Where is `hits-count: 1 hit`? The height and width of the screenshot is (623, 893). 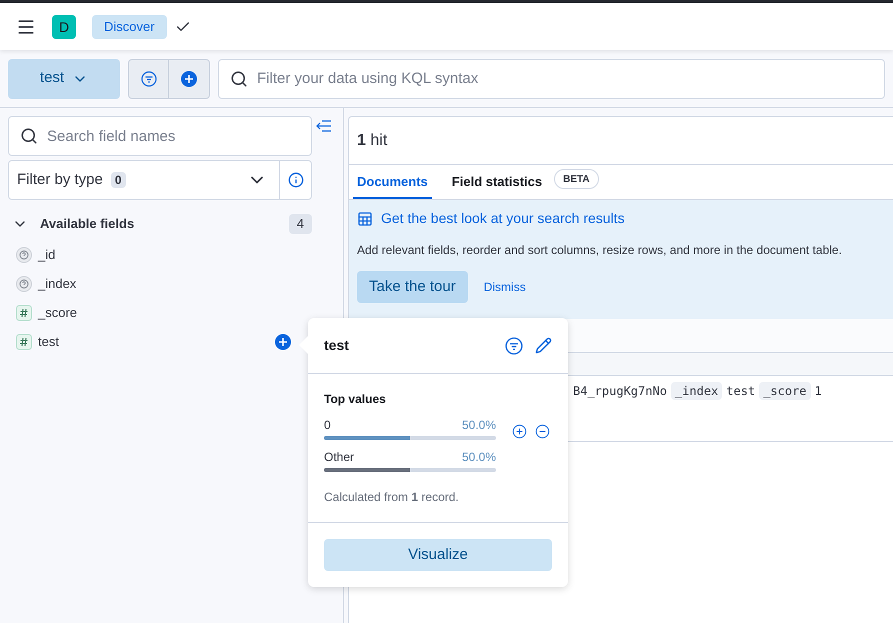
hits-count: 1 hit is located at coordinates (372, 140).